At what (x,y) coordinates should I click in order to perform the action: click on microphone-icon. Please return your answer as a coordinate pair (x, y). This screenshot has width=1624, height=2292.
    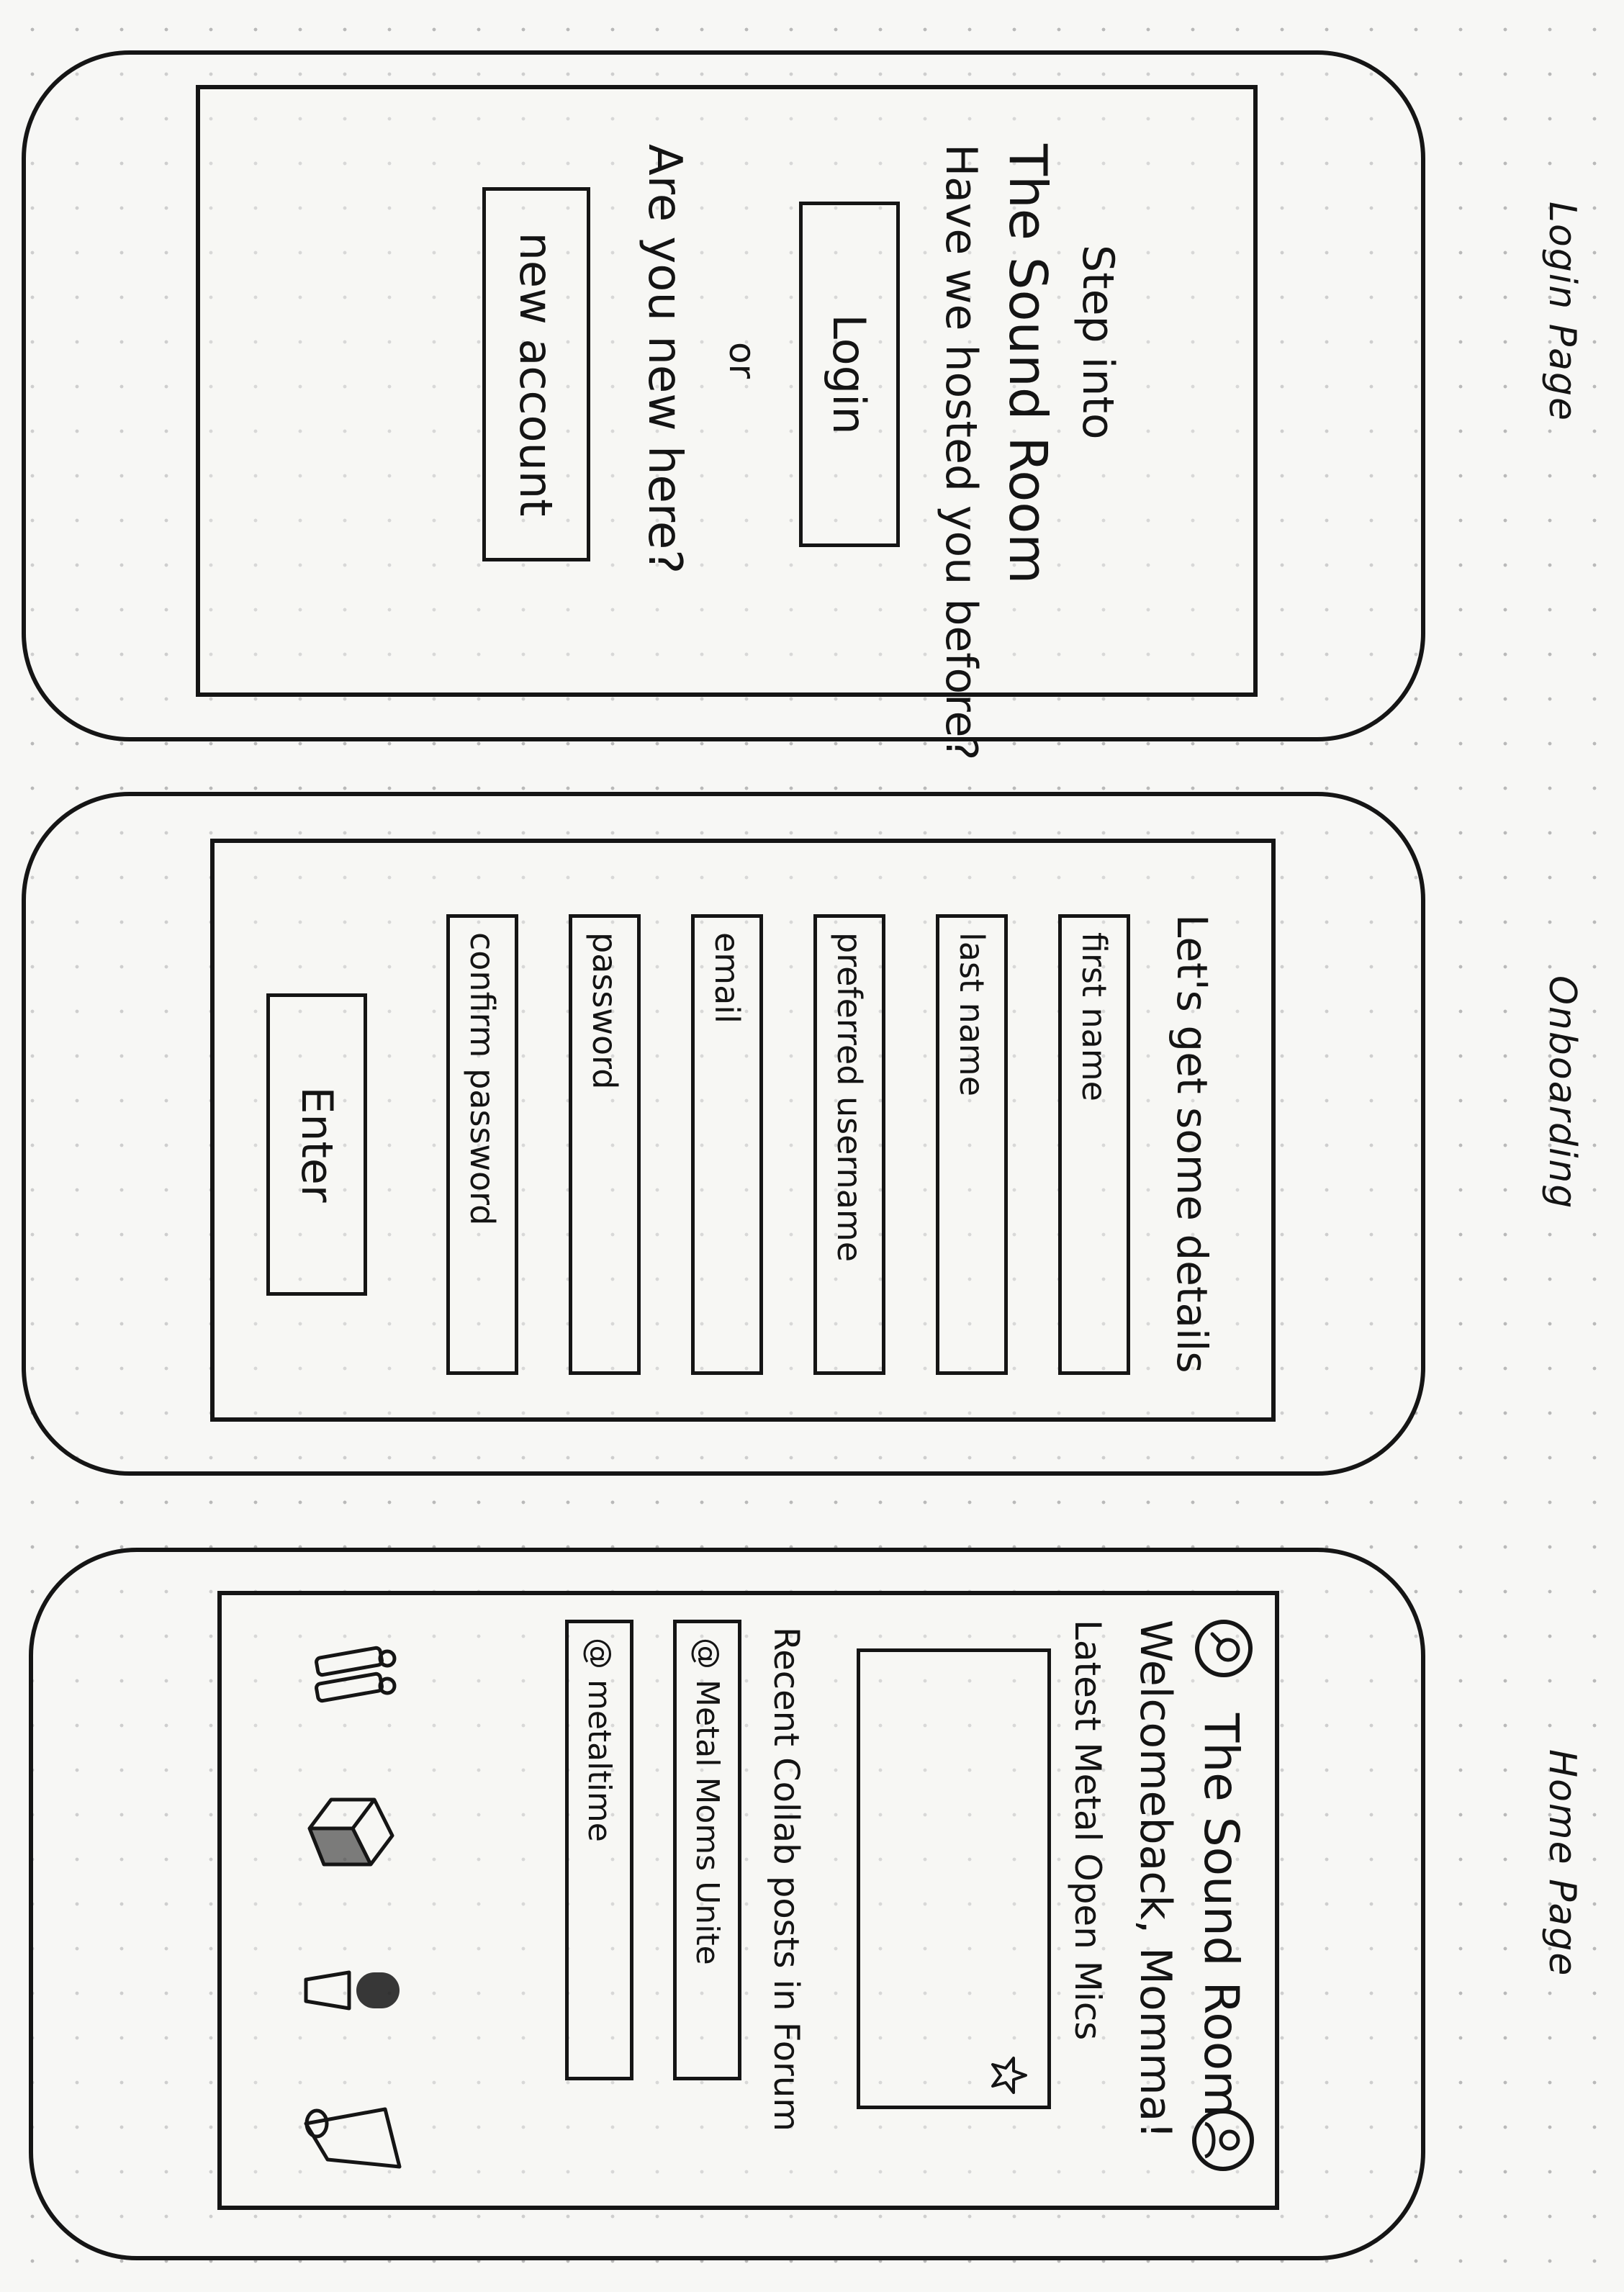
    Looking at the image, I should click on (353, 1990).